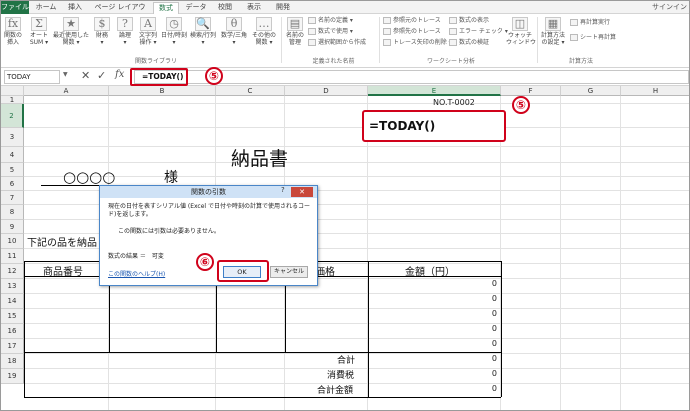 The width and height of the screenshot is (690, 411). What do you see at coordinates (12, 271) in the screenshot?
I see `row-header: 12` at bounding box center [12, 271].